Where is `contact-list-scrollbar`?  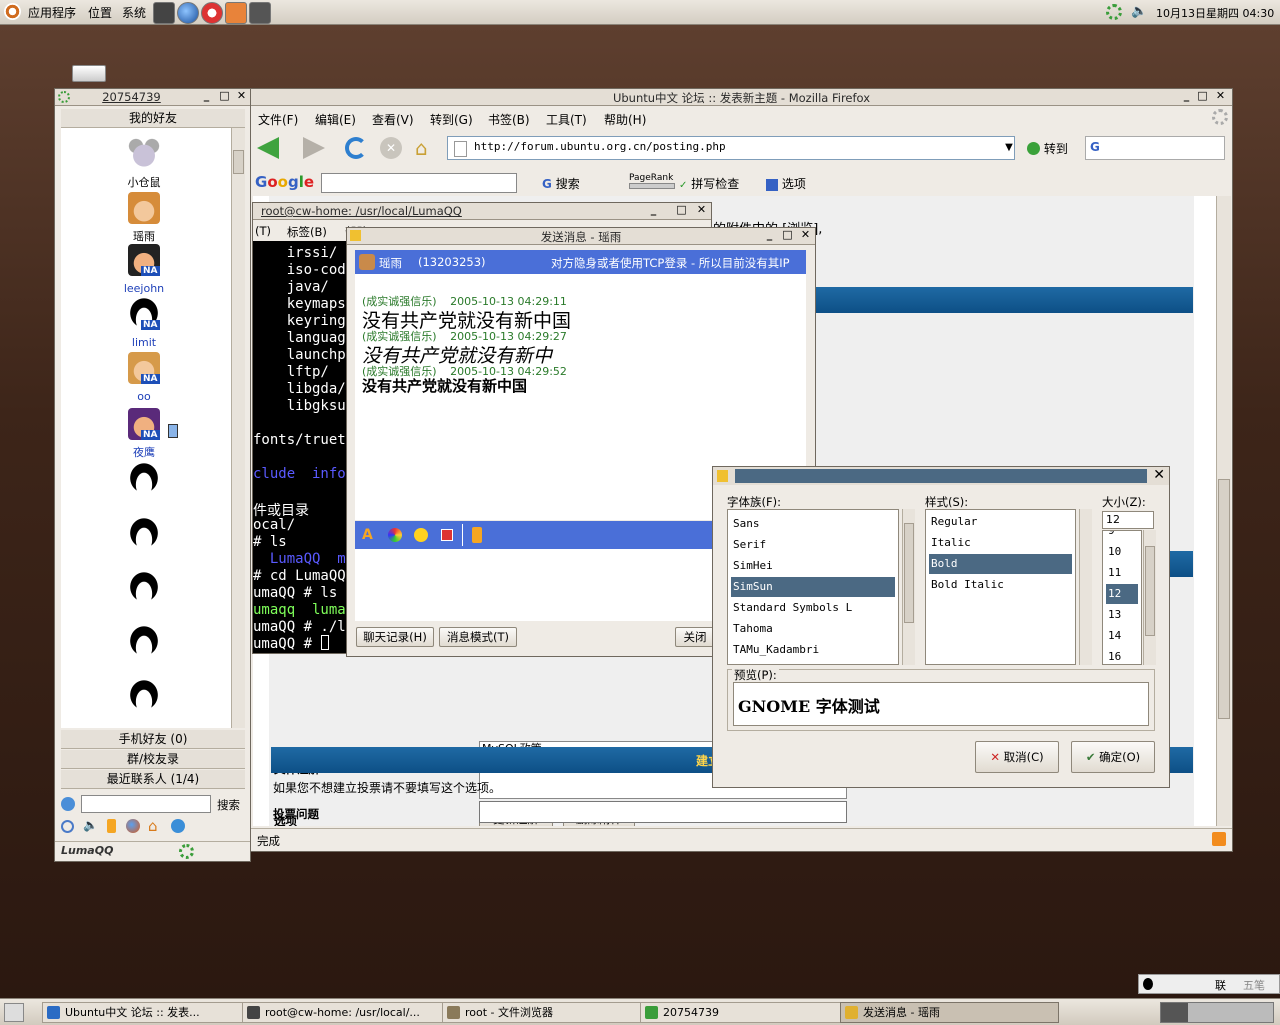
contact-list-scrollbar is located at coordinates (238, 428).